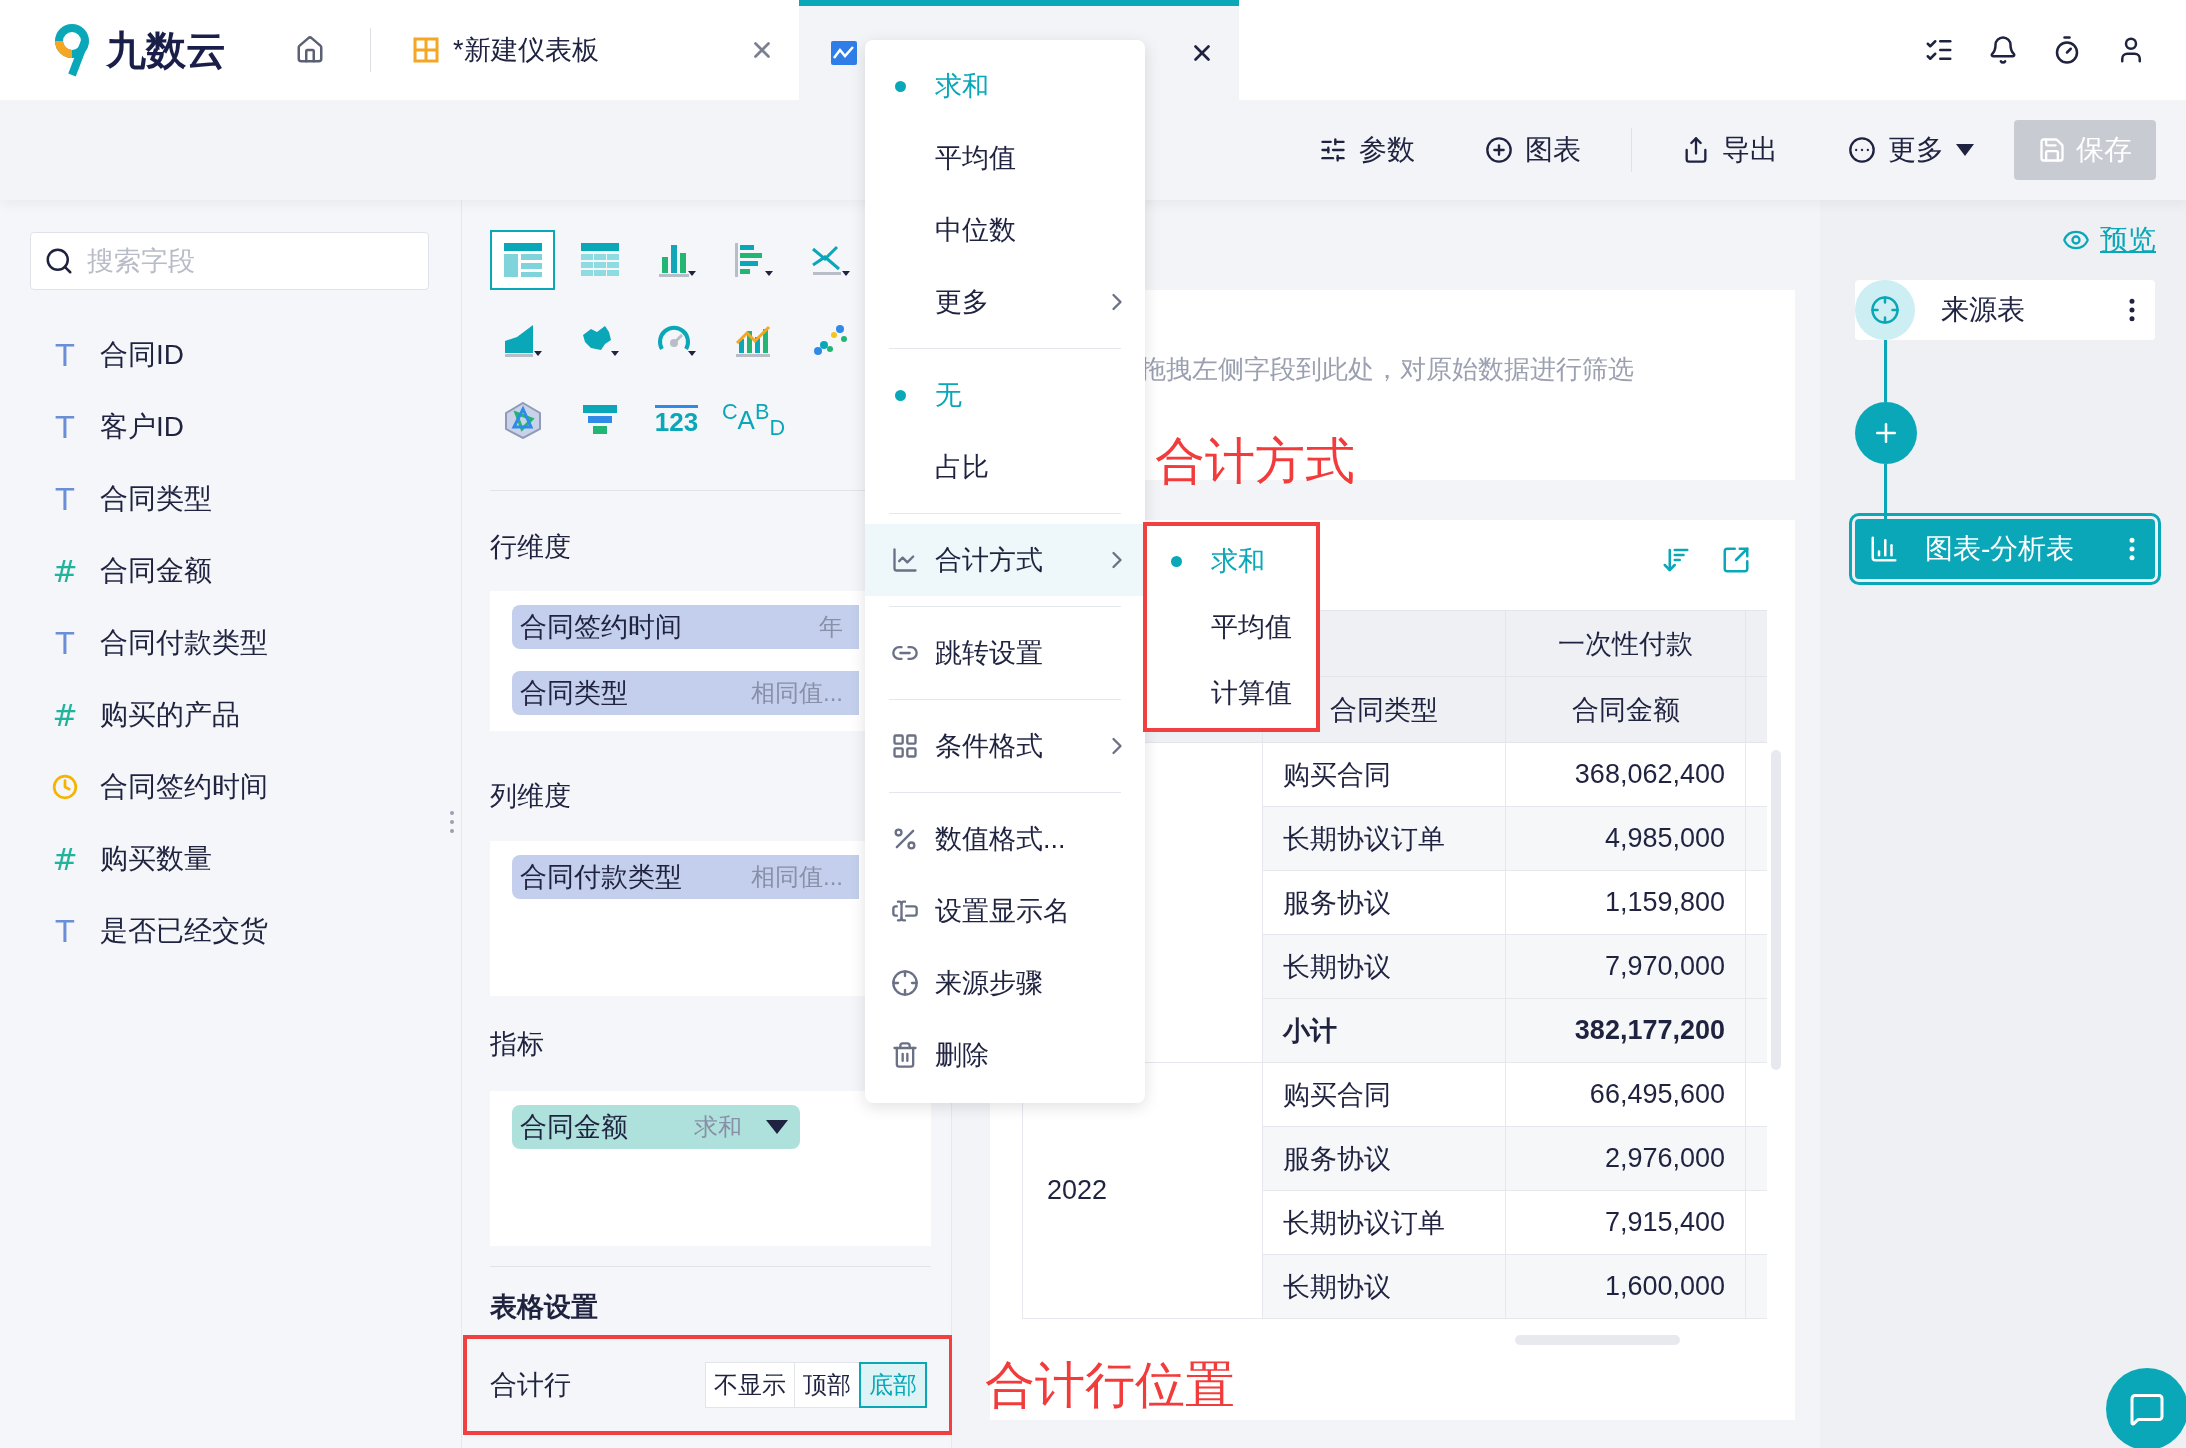 Image resolution: width=2186 pixels, height=1448 pixels. What do you see at coordinates (517, 1044) in the screenshot?
I see `section-label: 指标` at bounding box center [517, 1044].